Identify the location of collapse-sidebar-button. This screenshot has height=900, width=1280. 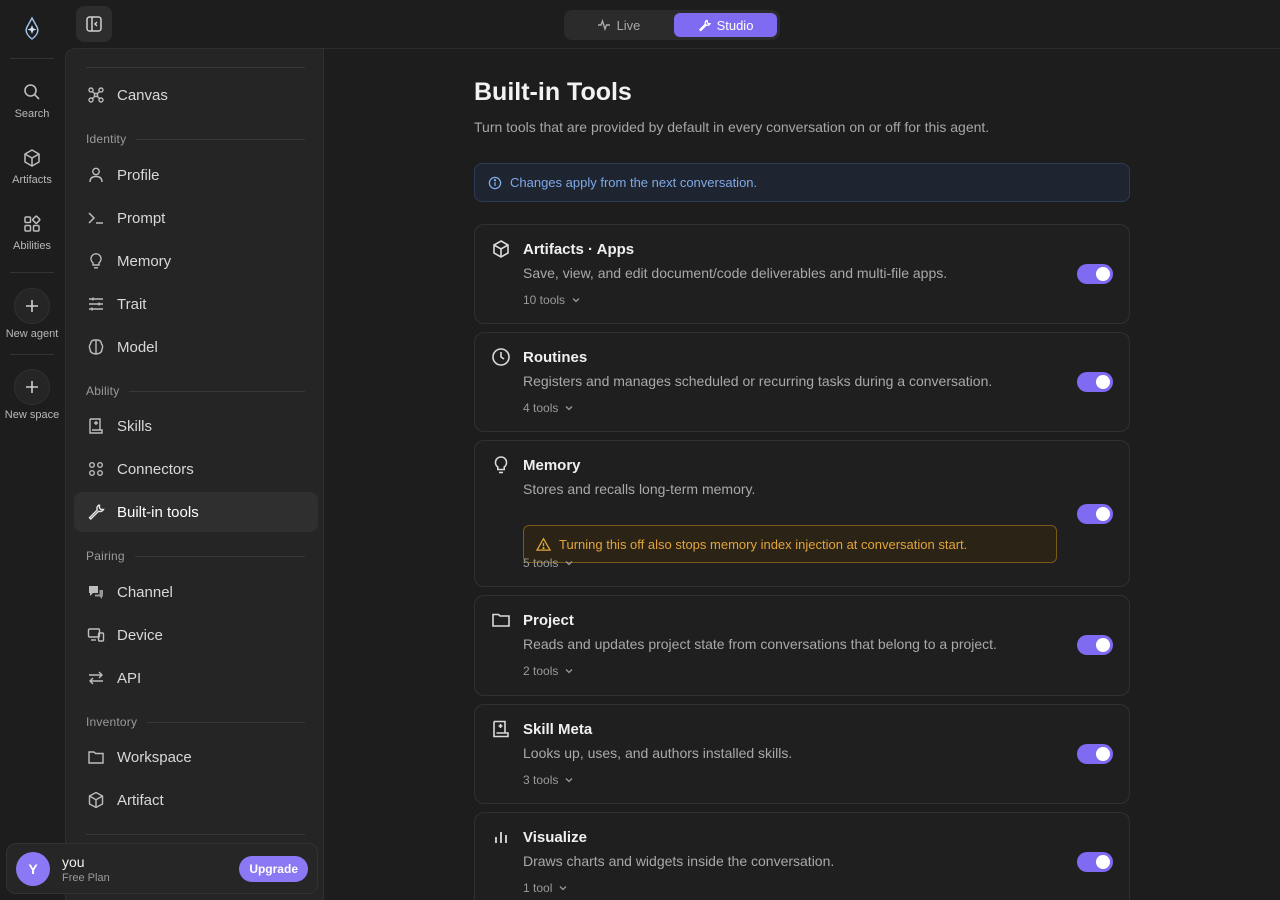
(94, 24).